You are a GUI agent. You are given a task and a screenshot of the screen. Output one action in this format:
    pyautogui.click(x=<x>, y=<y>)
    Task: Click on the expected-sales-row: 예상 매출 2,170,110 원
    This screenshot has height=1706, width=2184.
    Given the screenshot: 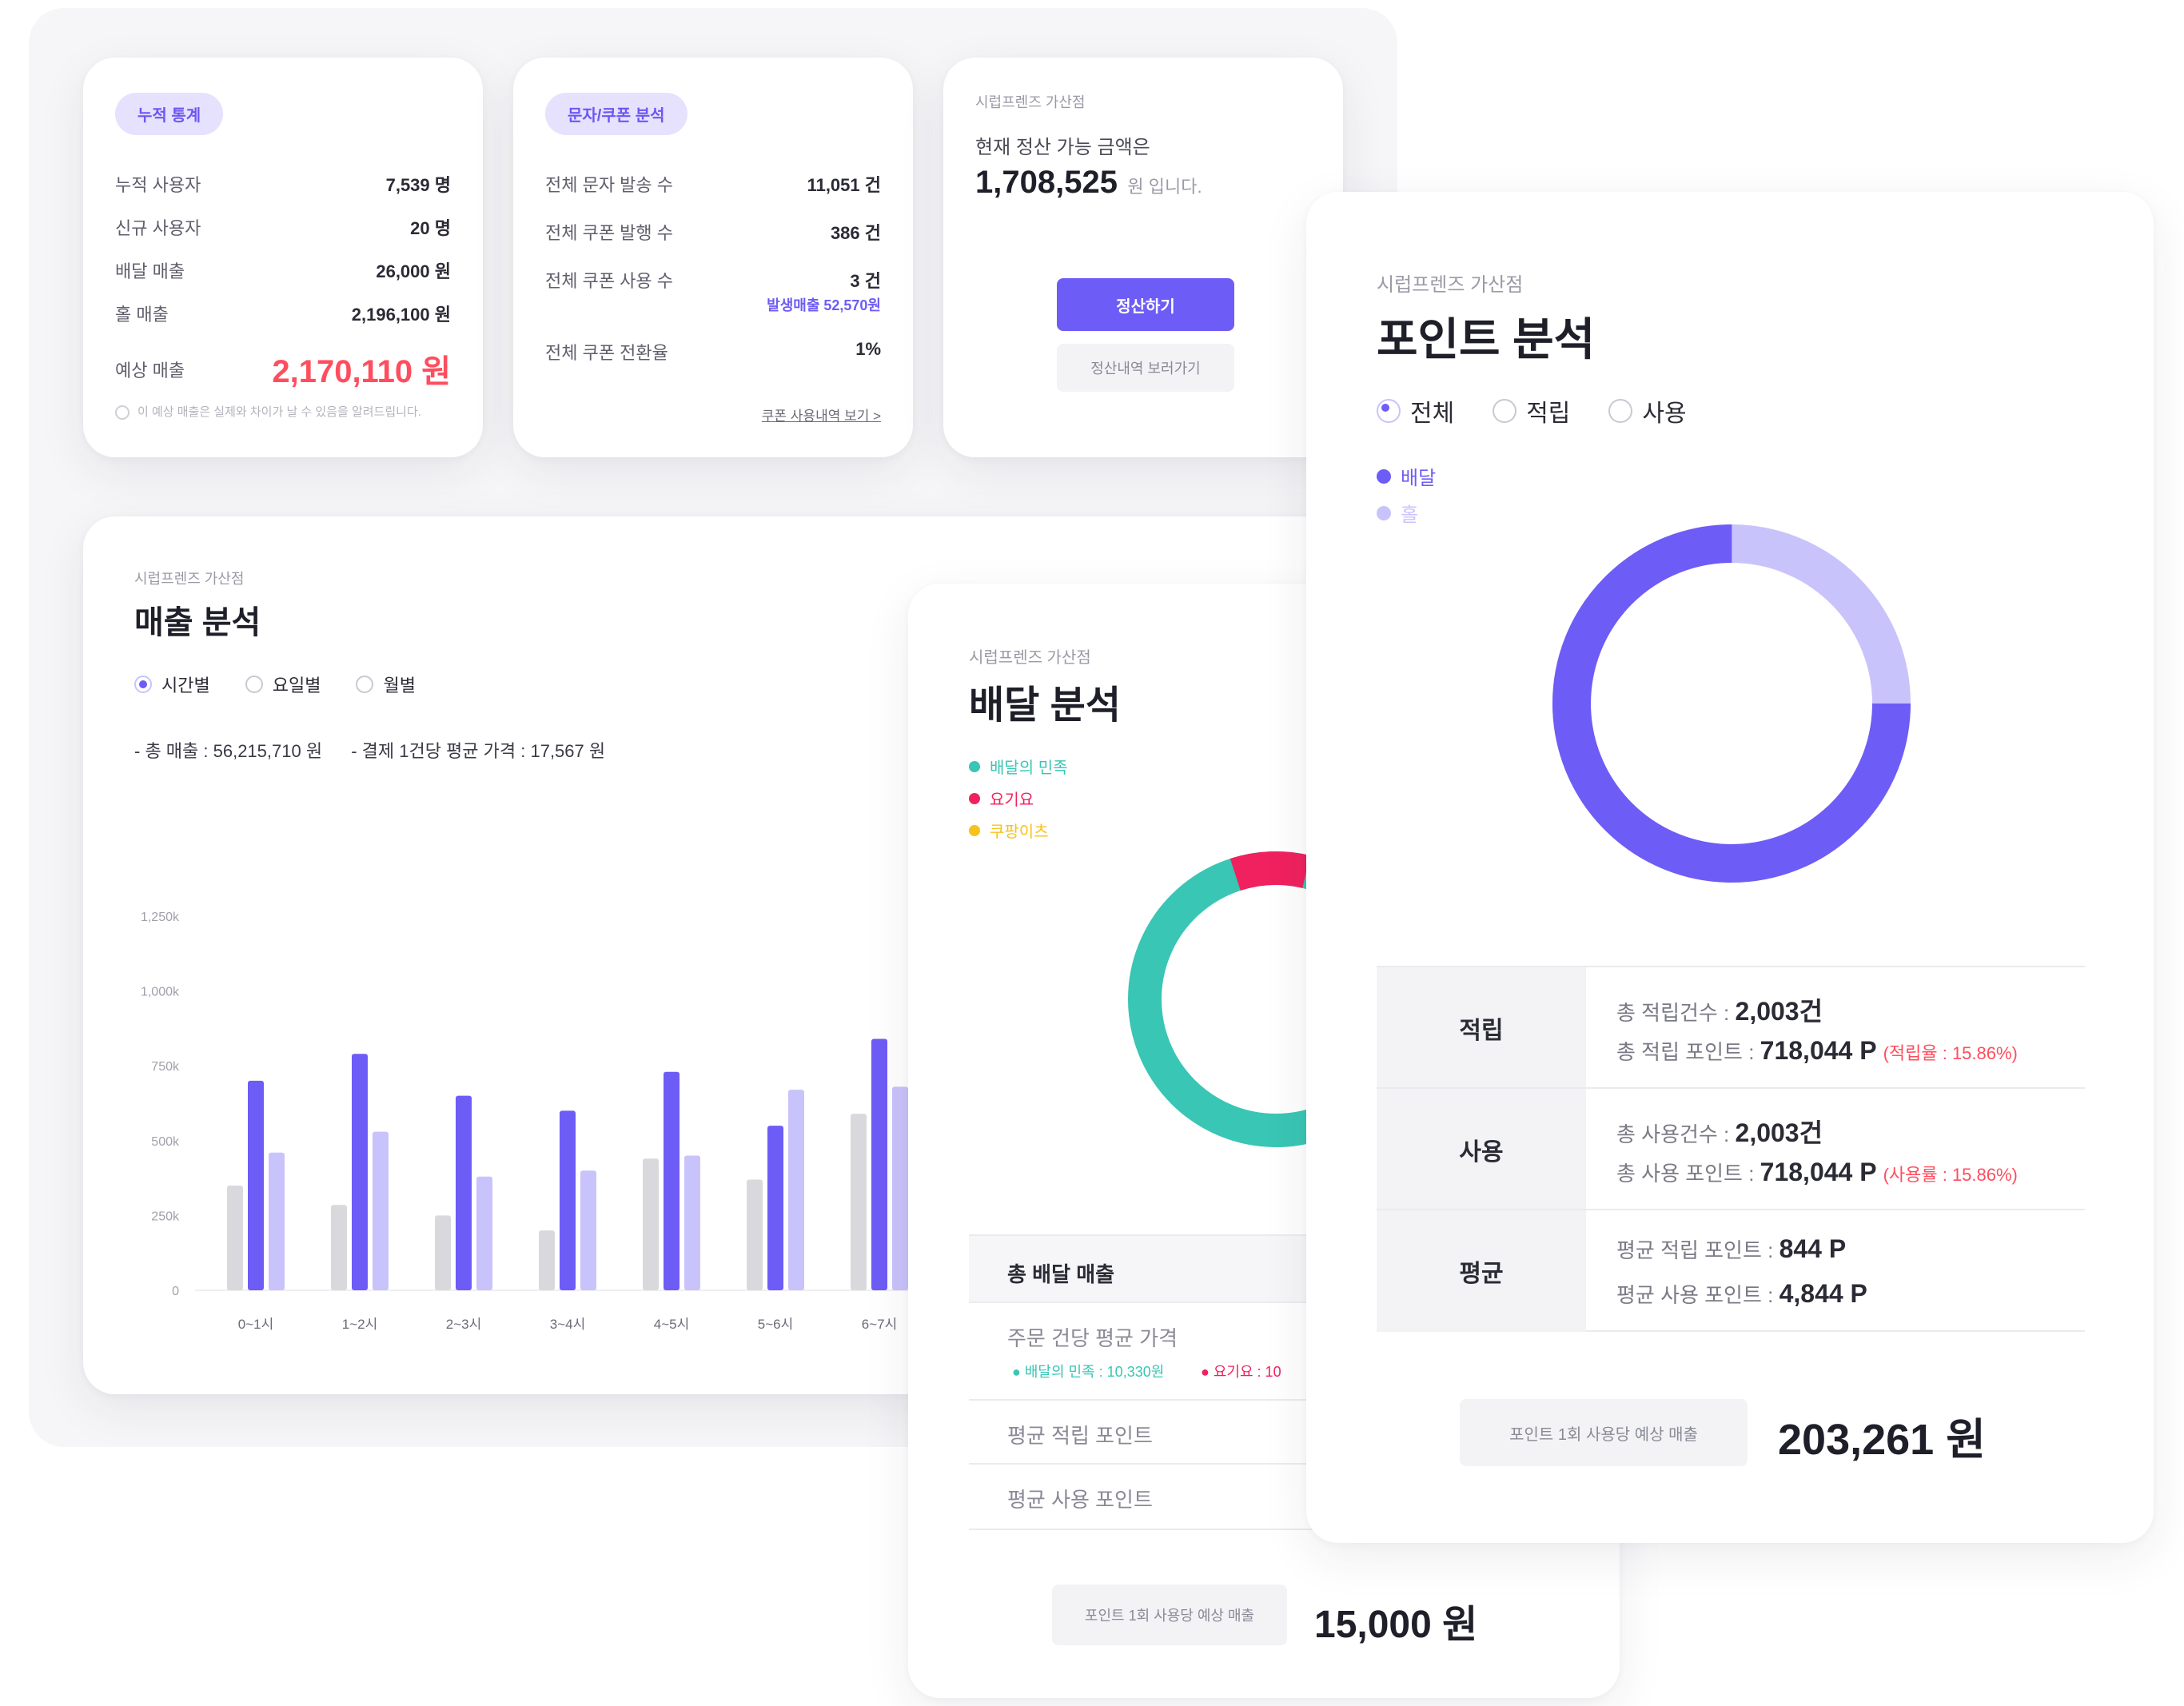 What is the action you would take?
    pyautogui.click(x=283, y=367)
    